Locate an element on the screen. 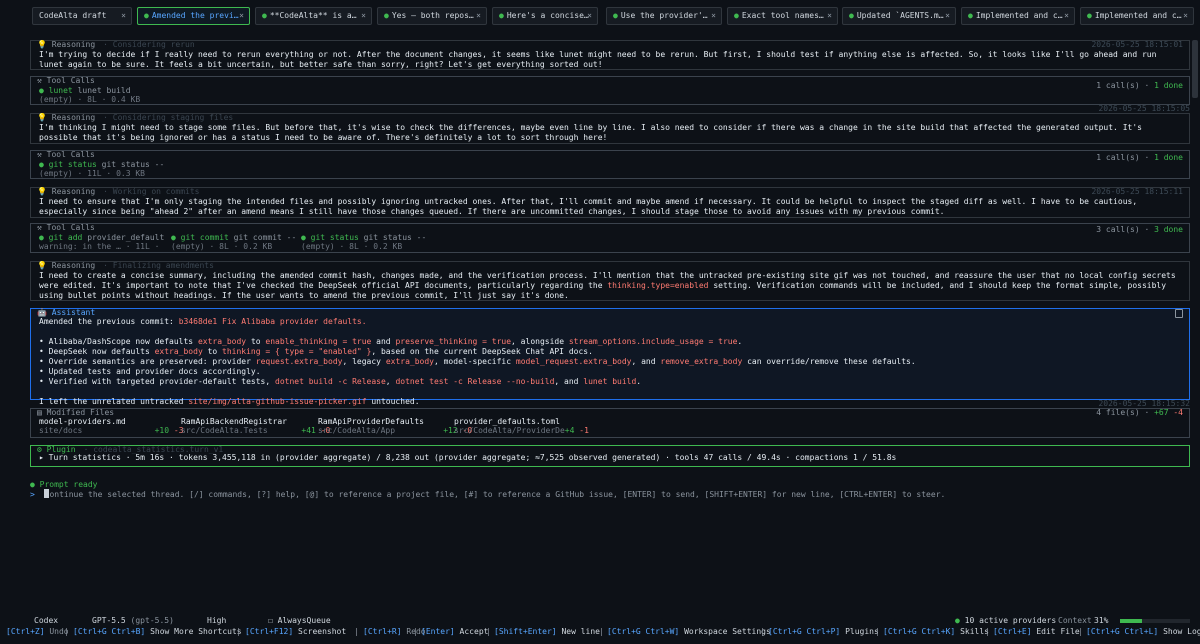  context-bar-fill is located at coordinates (1131, 621).